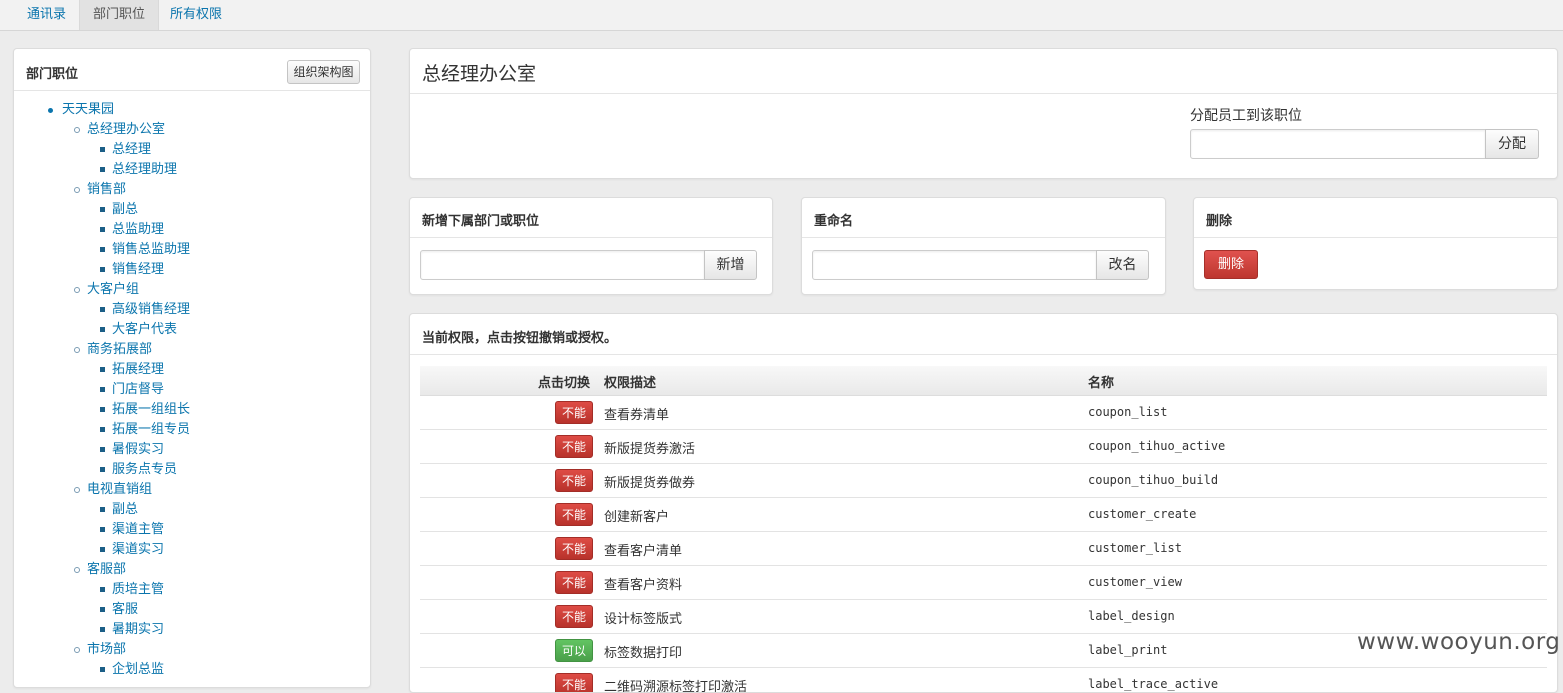  What do you see at coordinates (192, 70) in the screenshot?
I see `sidebar-header: 部门职位 组织架构图` at bounding box center [192, 70].